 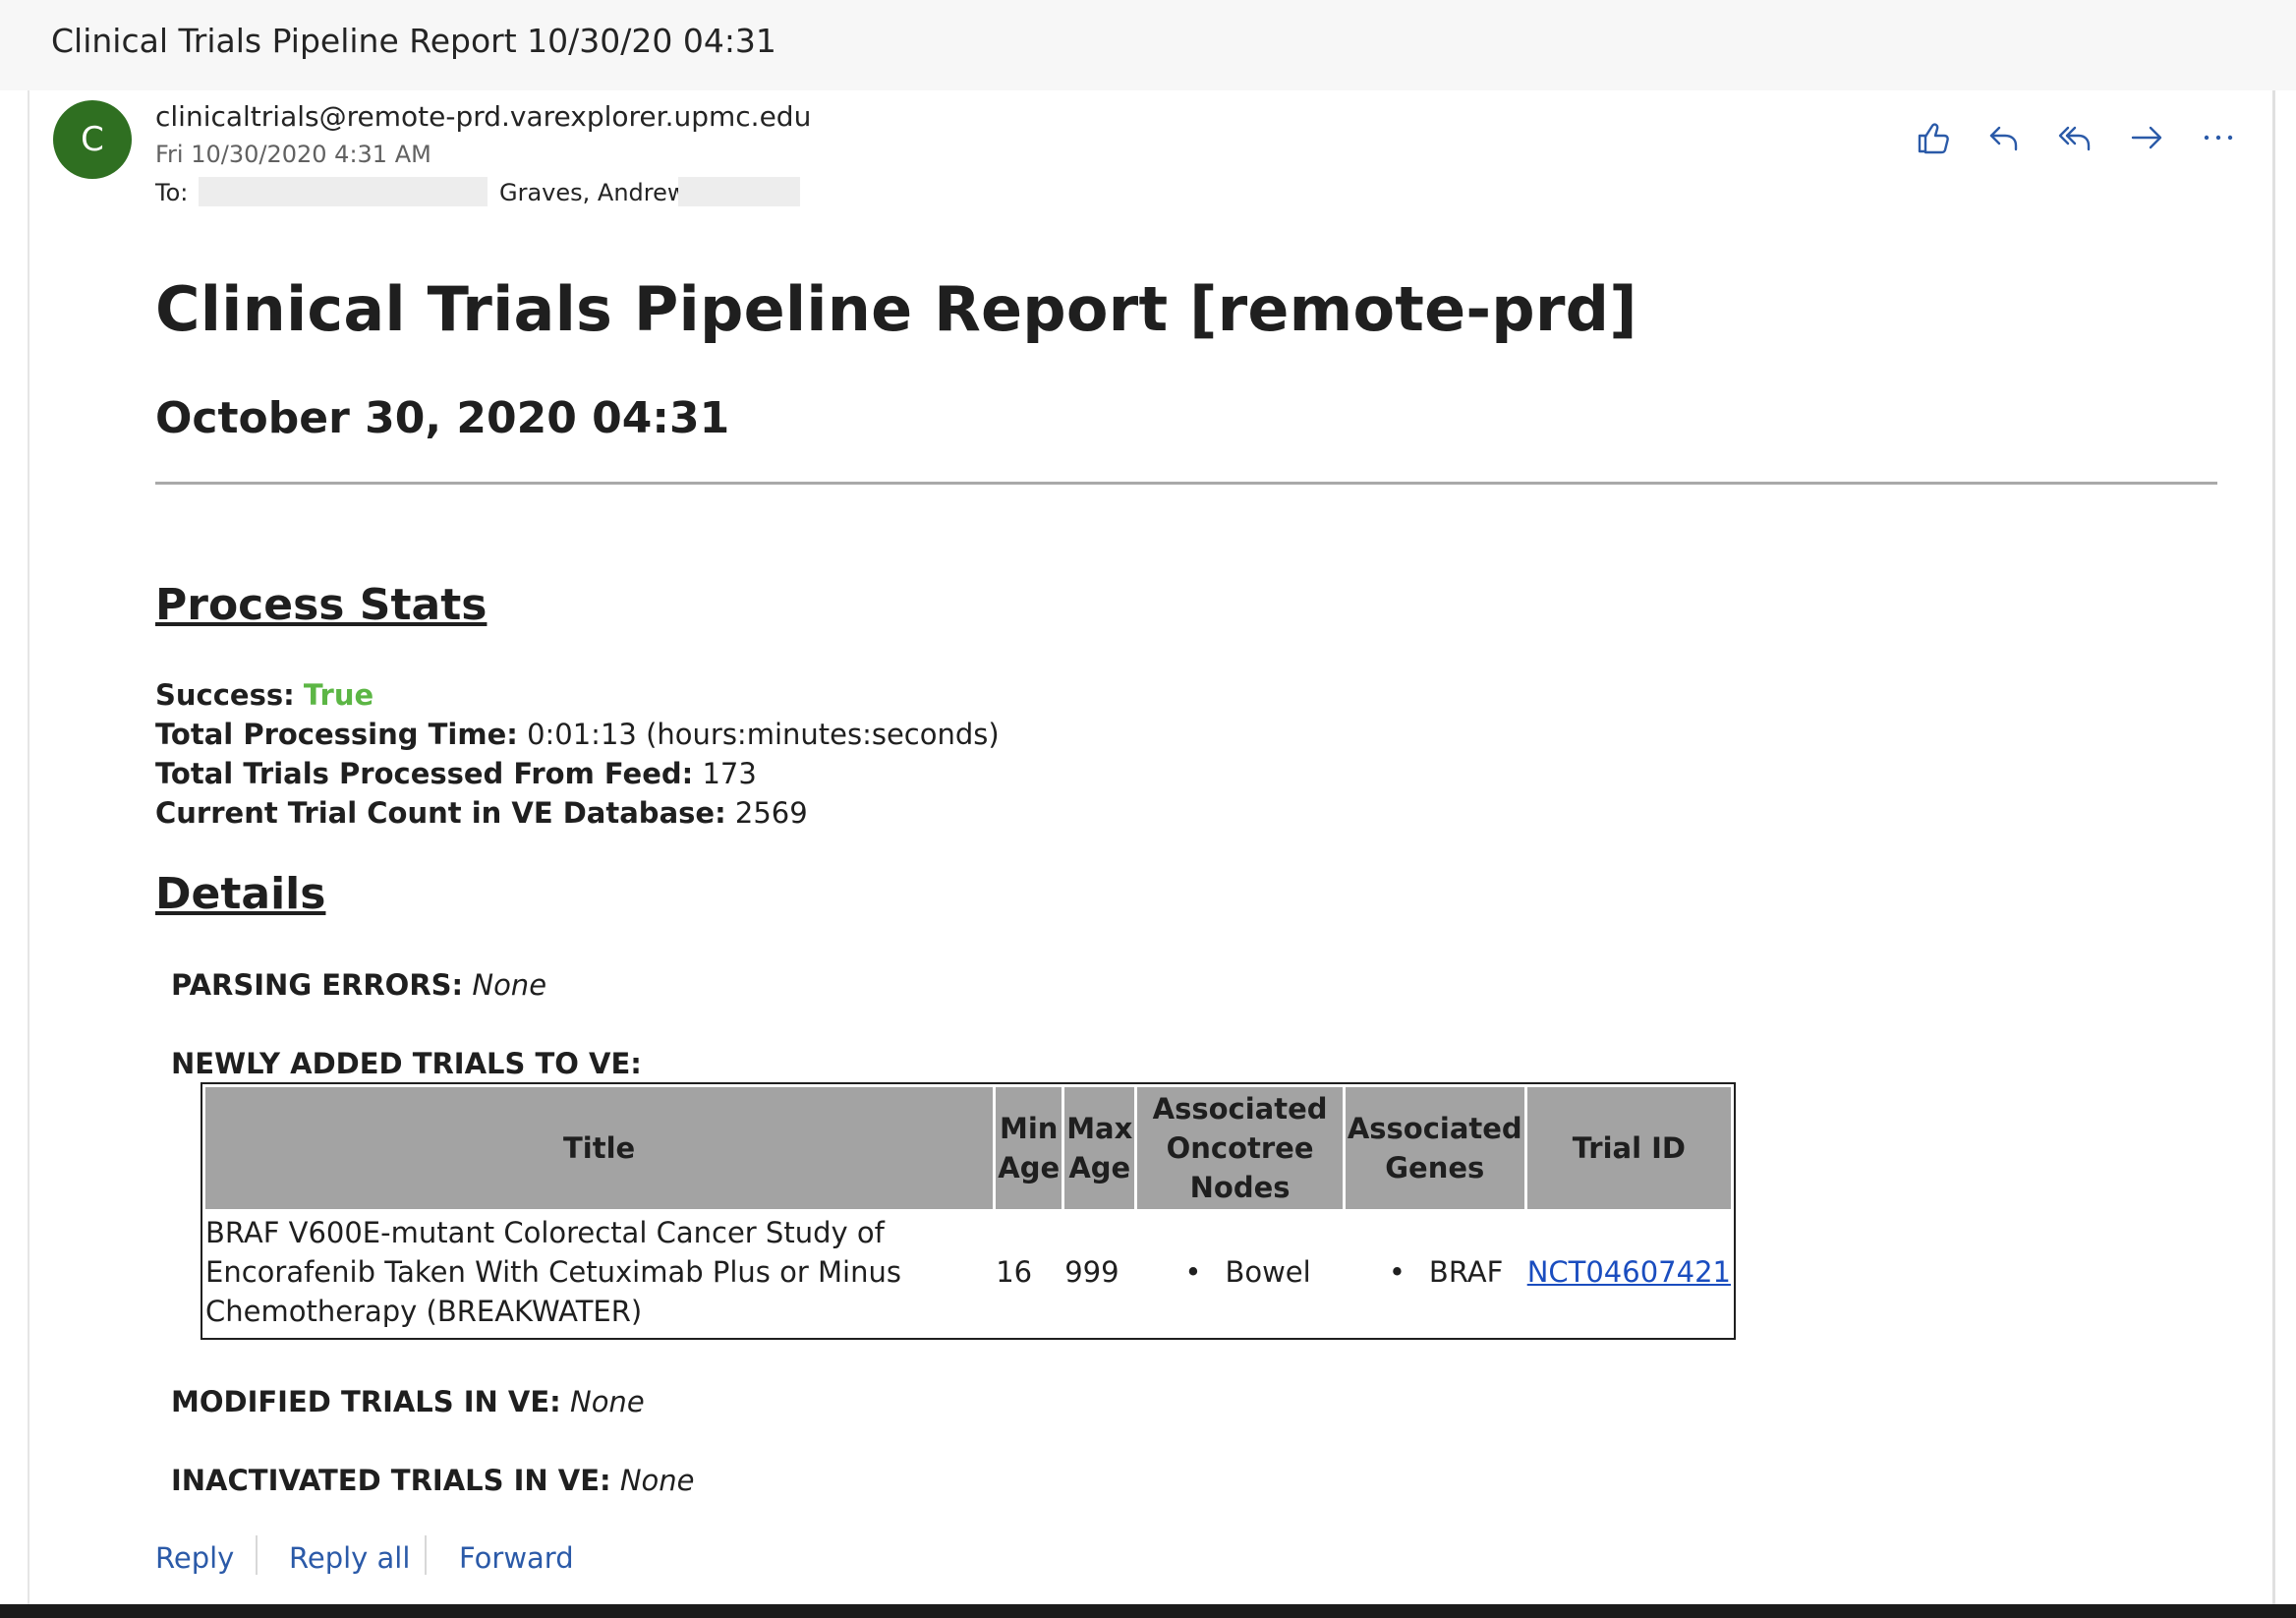 What do you see at coordinates (1934, 137) in the screenshot?
I see `like-icon` at bounding box center [1934, 137].